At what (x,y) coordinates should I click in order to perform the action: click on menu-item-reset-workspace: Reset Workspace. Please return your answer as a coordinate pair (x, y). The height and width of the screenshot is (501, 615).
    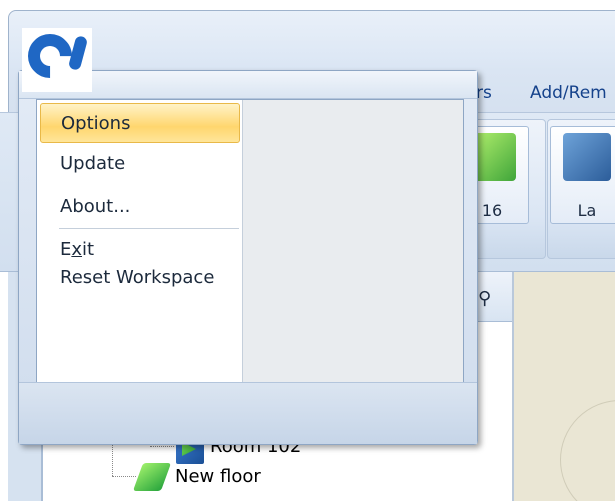
    Looking at the image, I should click on (130, 286).